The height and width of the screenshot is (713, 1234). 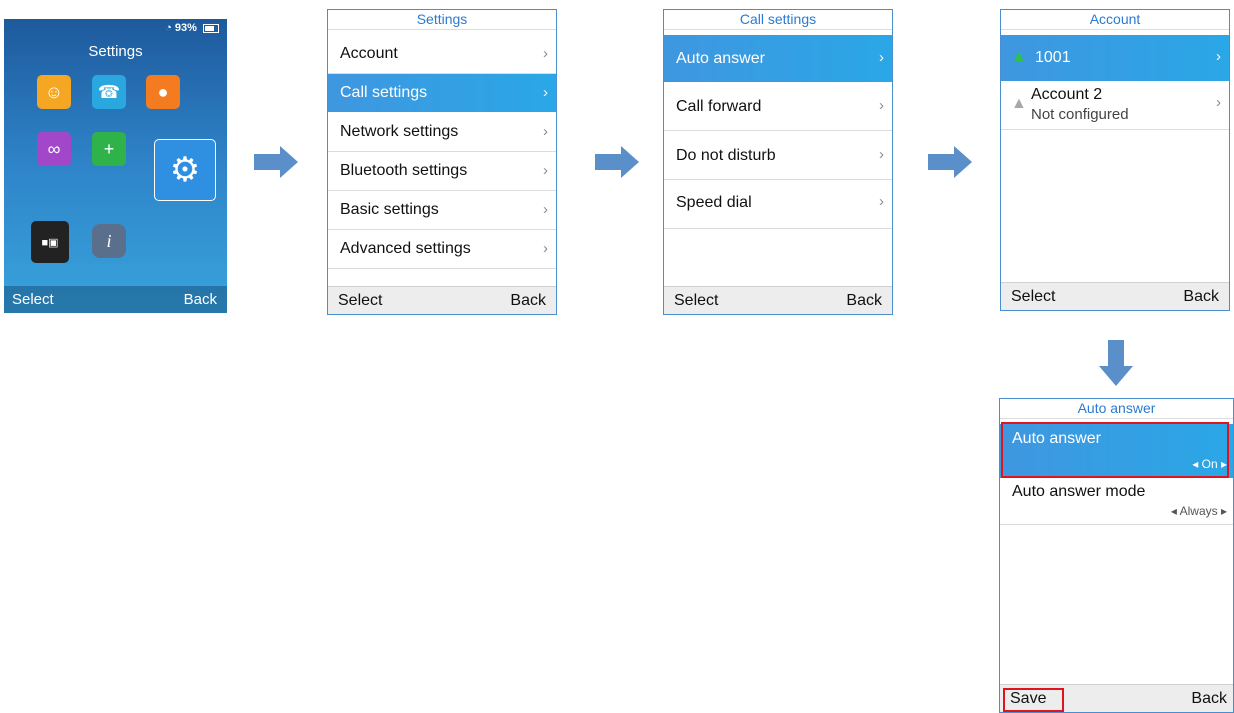 What do you see at coordinates (1115, 58) in the screenshot?
I see `account-item-1001: ▲ 1001 ›` at bounding box center [1115, 58].